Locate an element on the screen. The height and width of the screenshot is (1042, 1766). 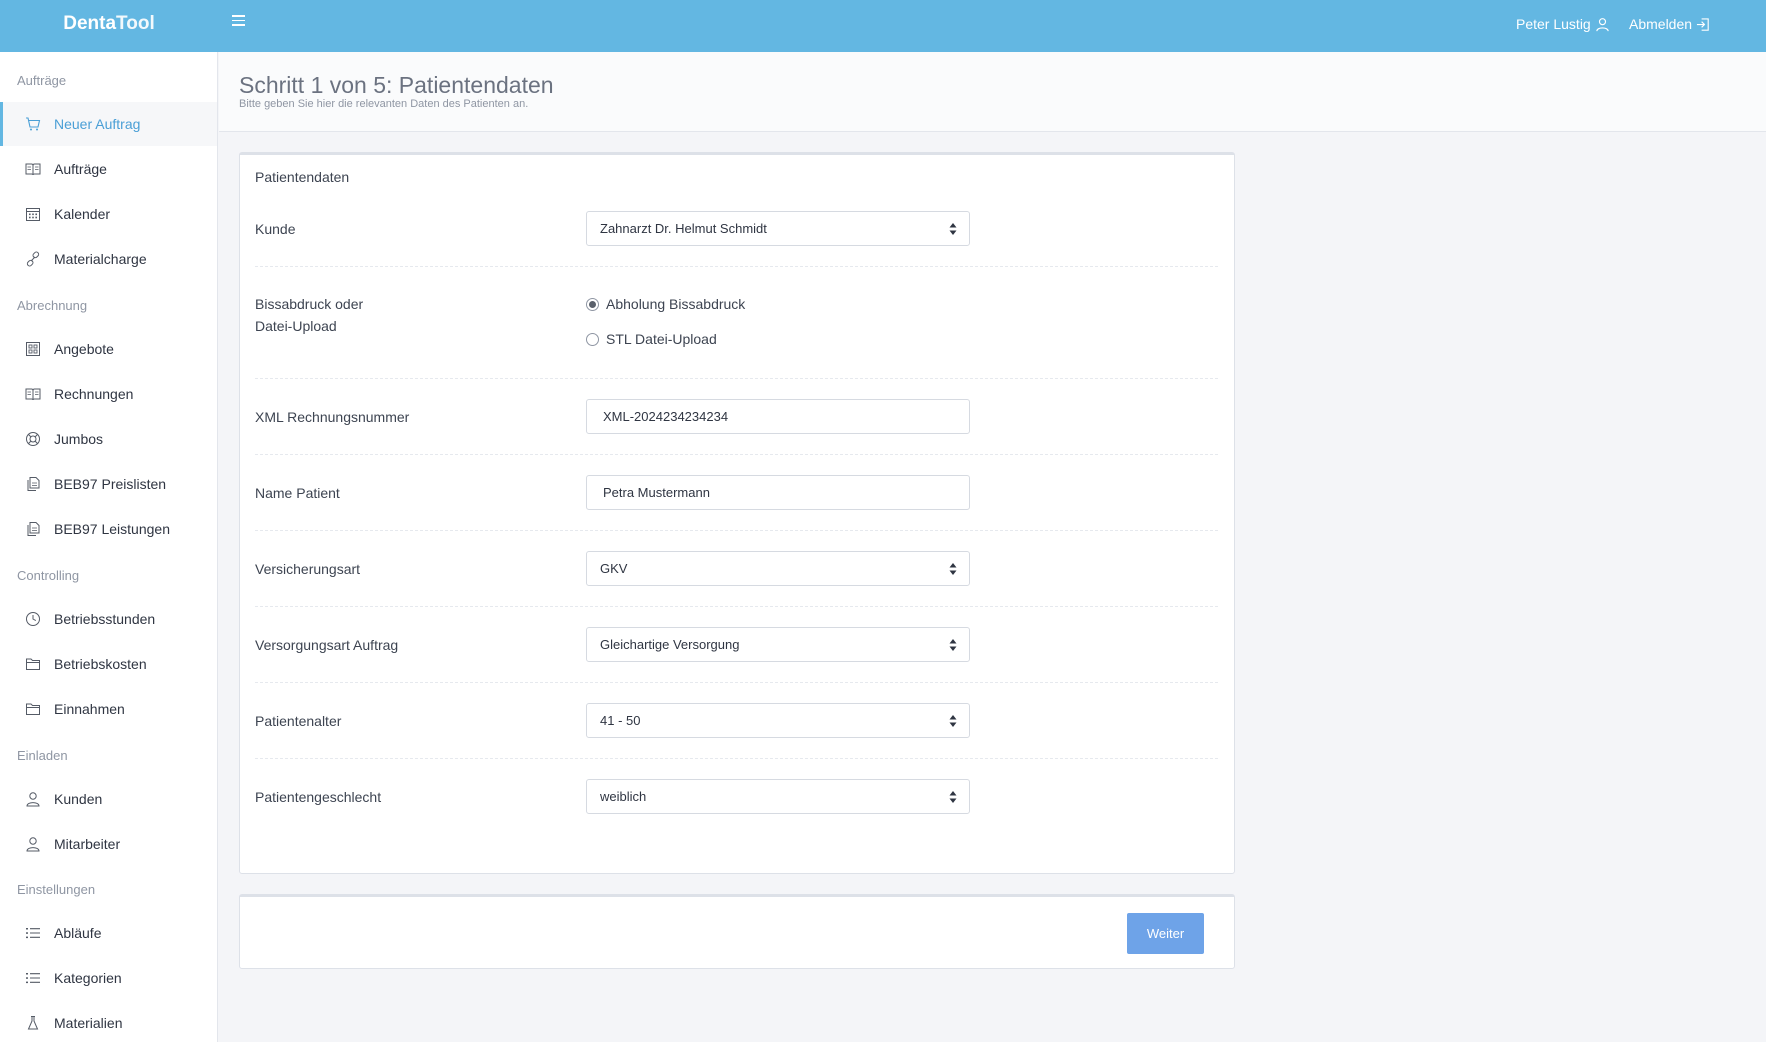
logout-button: Abmelden is located at coordinates (1670, 24).